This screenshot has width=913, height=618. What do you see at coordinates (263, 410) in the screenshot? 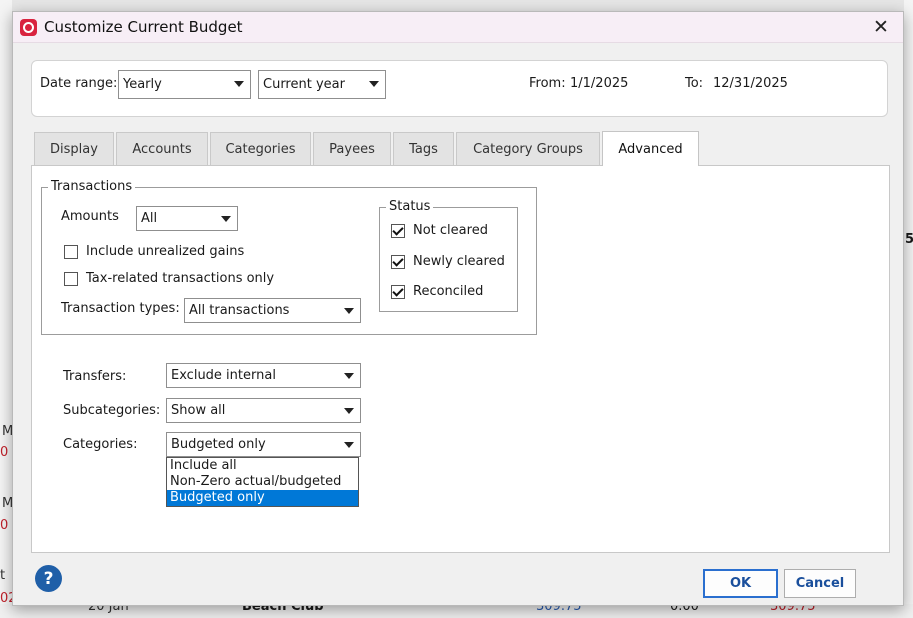
I see `subcategories-select: Show all` at bounding box center [263, 410].